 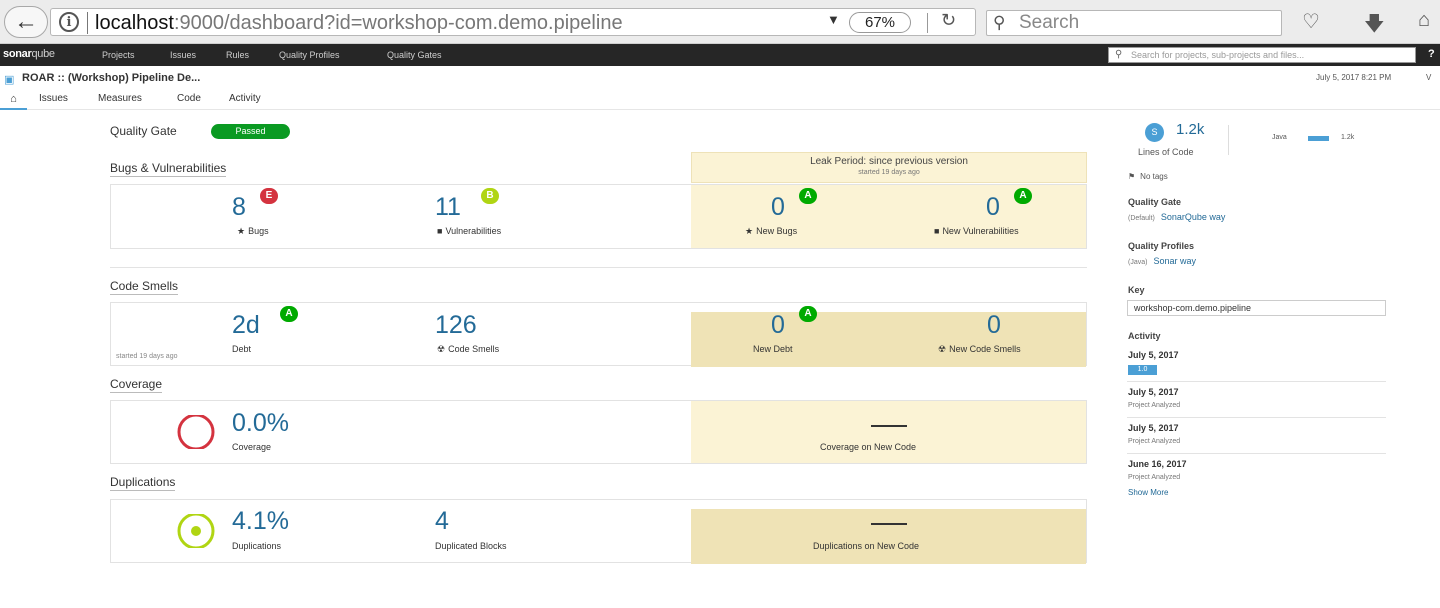 I want to click on new-debt-metric: 0 A, so click(x=794, y=322).